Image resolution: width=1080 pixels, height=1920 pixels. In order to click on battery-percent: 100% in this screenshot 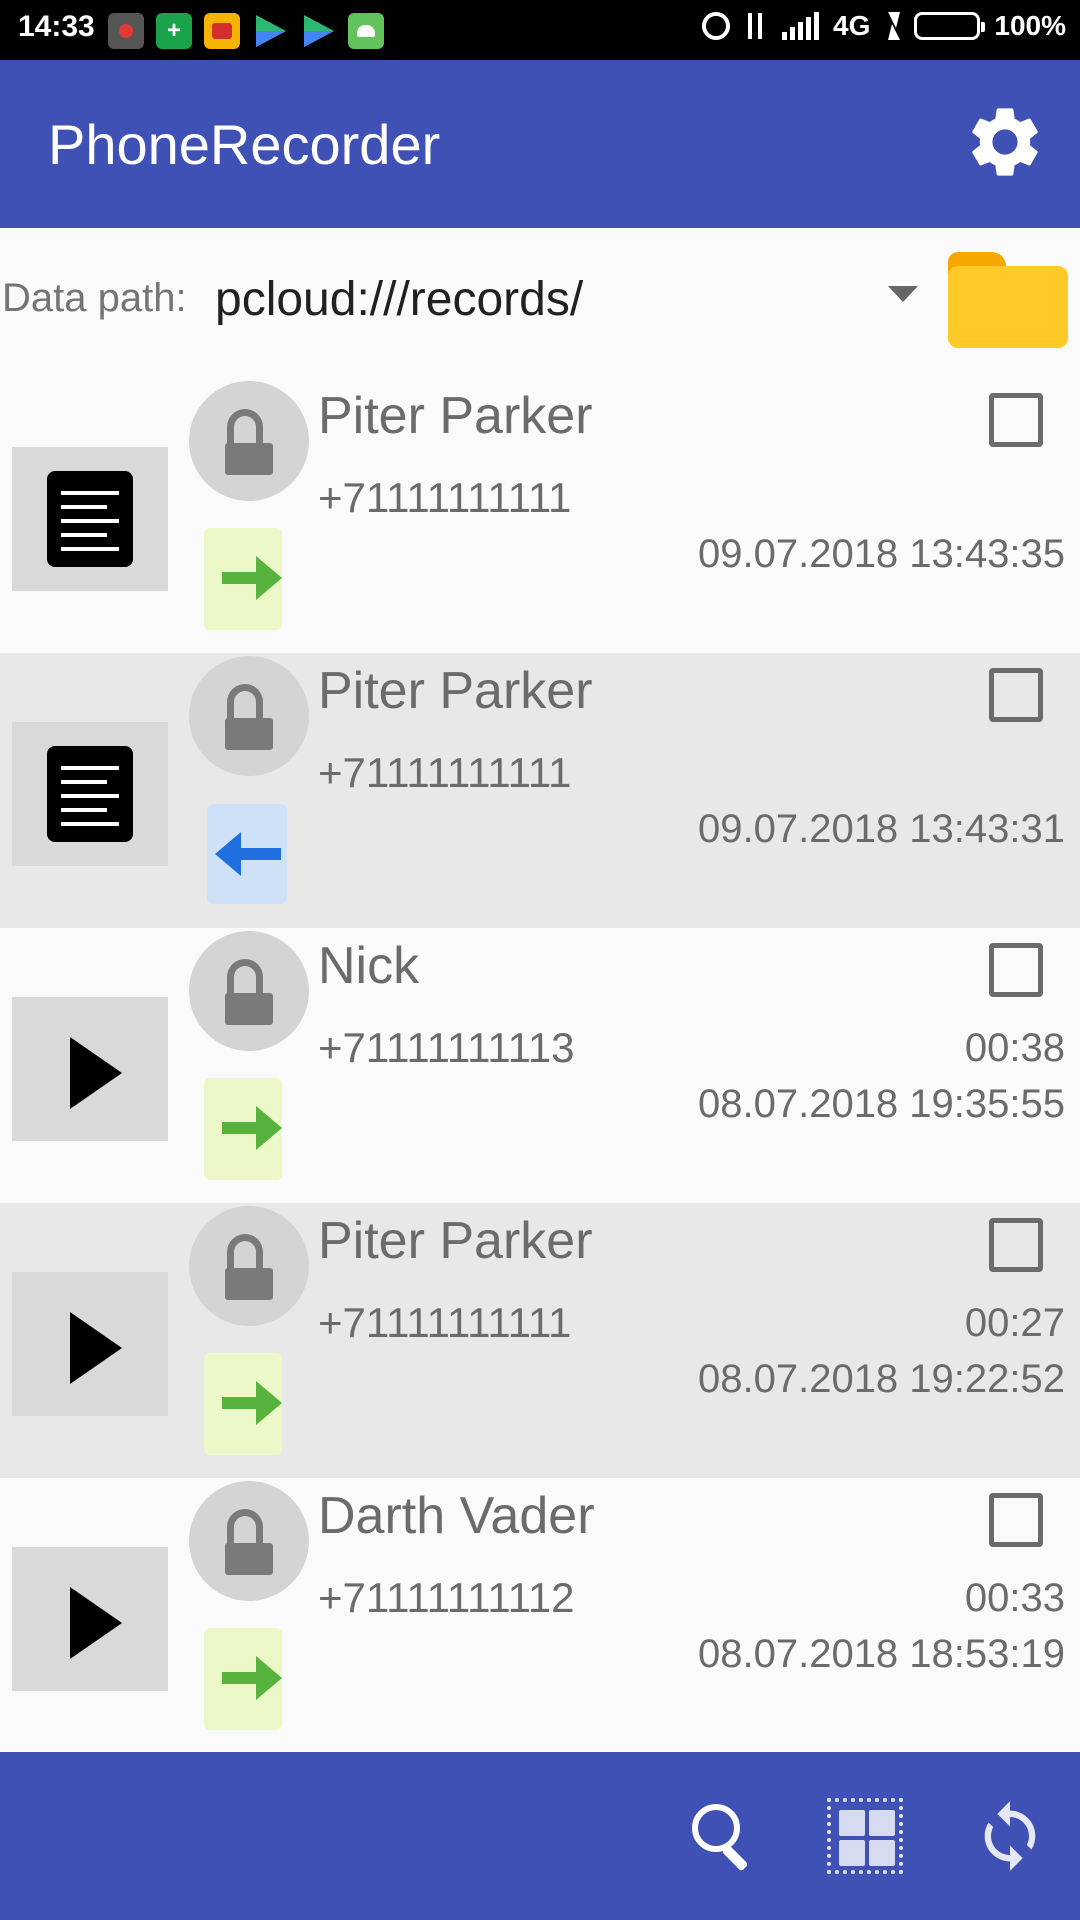, I will do `click(1030, 25)`.